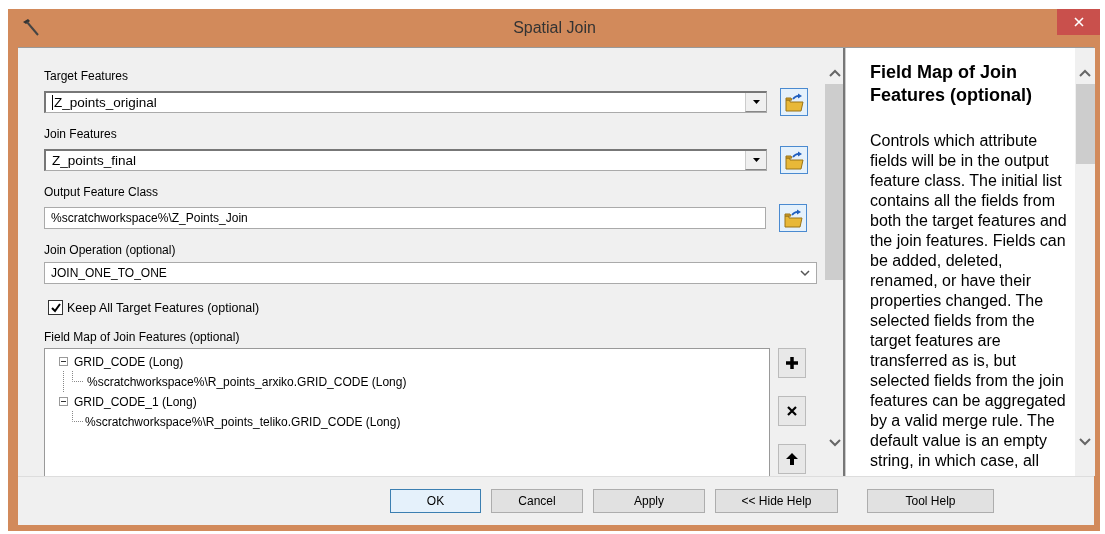  I want to click on tree-item: %scratchworkspace%\R_points_arxiko.GRID_CODE (Long), so click(247, 381).